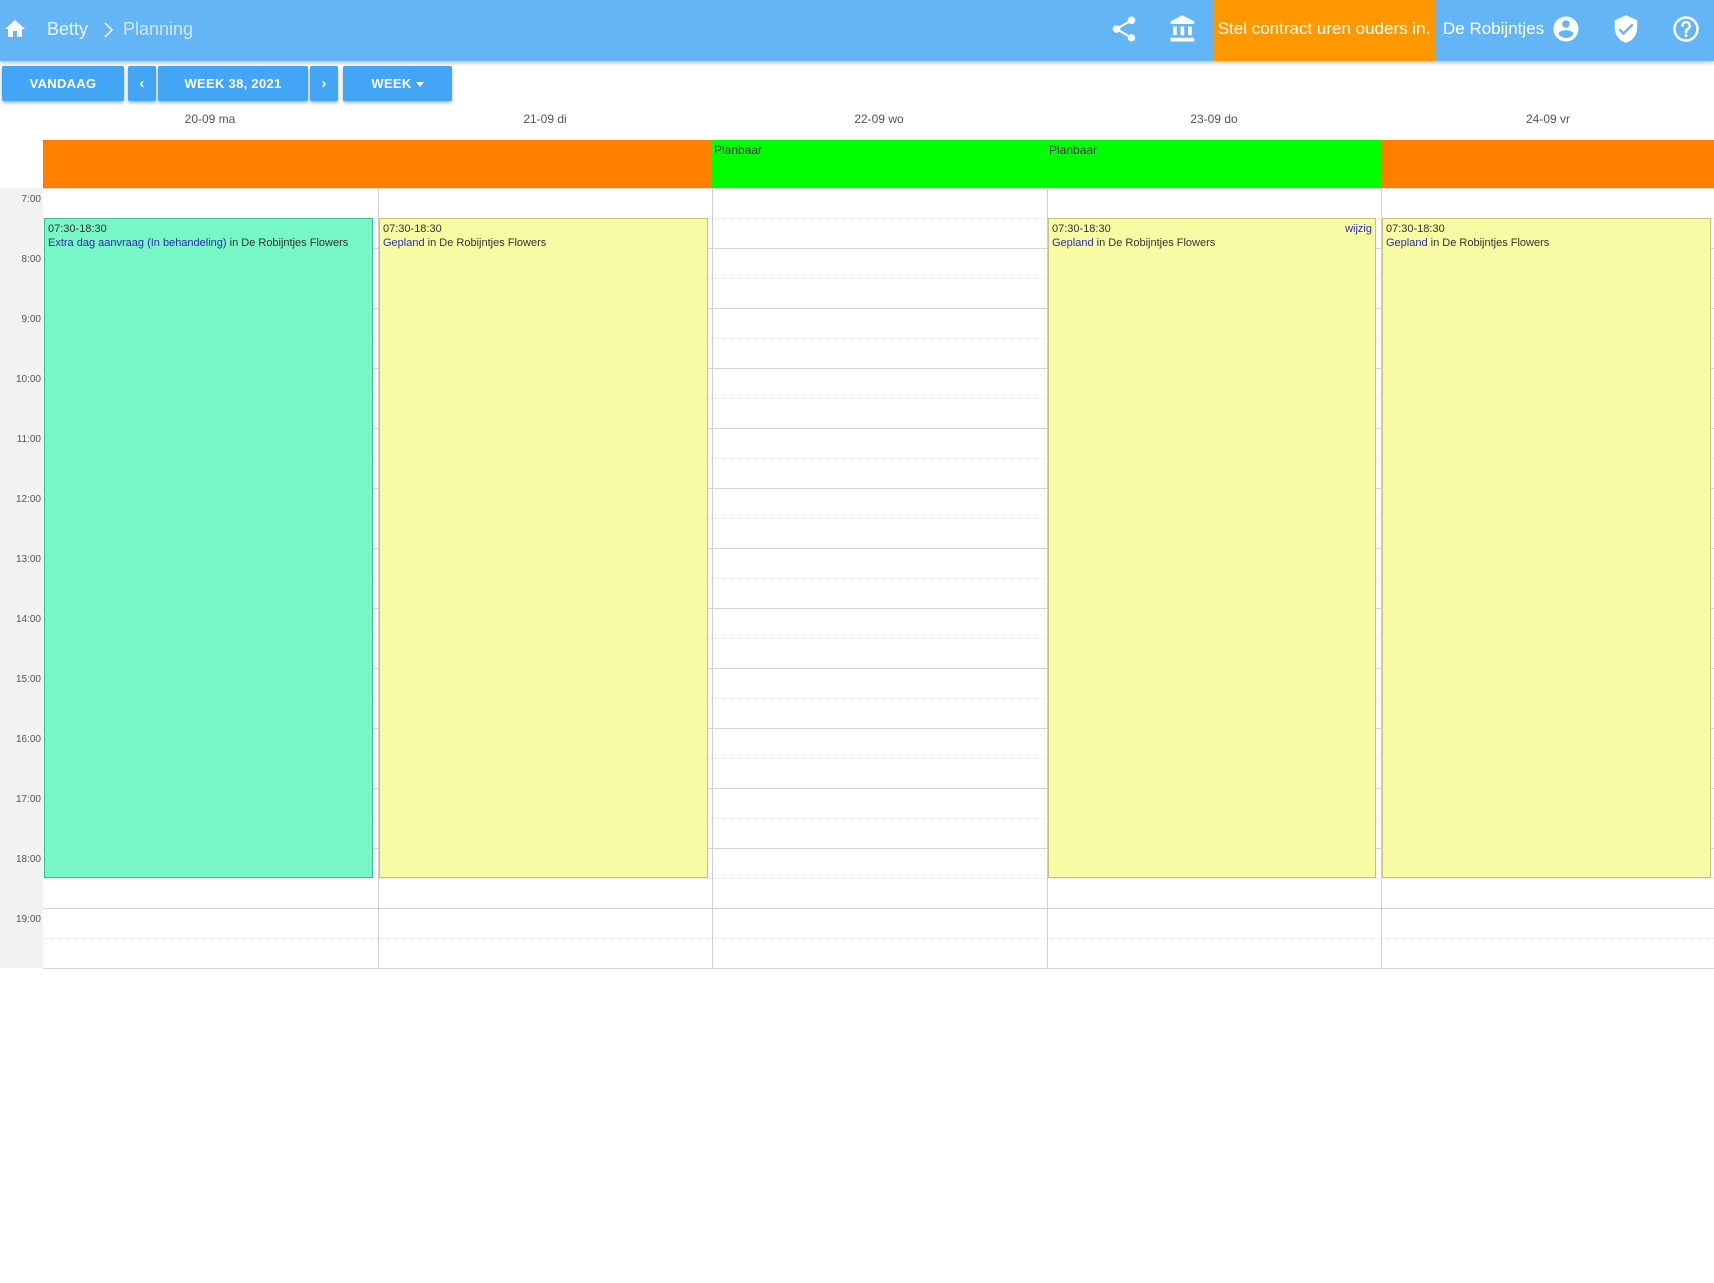 The height and width of the screenshot is (1283, 1714). What do you see at coordinates (31, 199) in the screenshot?
I see `hour-label: 7:00` at bounding box center [31, 199].